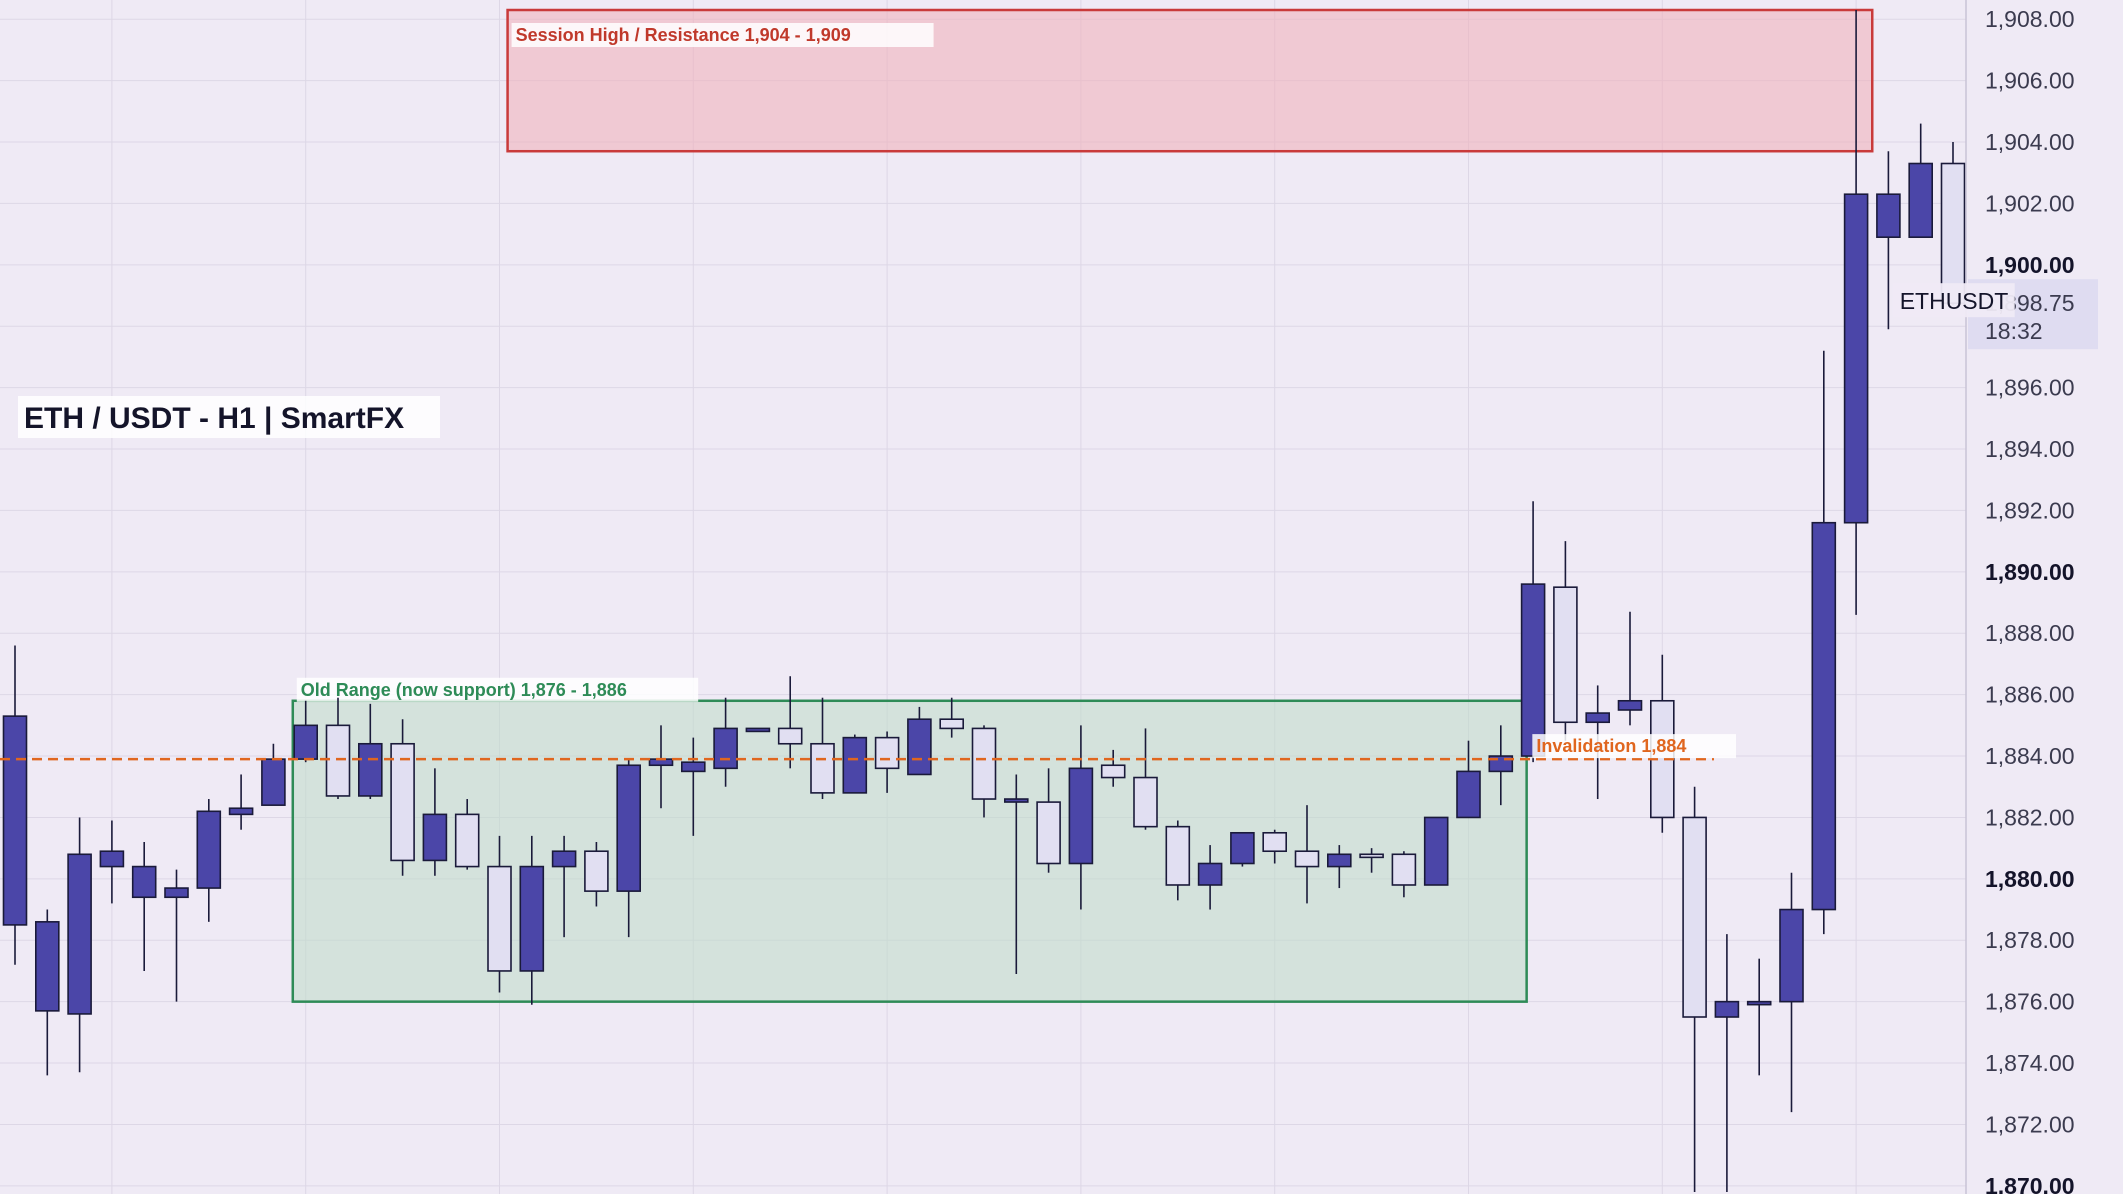 This screenshot has height=1194, width=2123. Describe the element at coordinates (2030, 203) in the screenshot. I see `price-axis-tick-label: 1,902.00` at that location.